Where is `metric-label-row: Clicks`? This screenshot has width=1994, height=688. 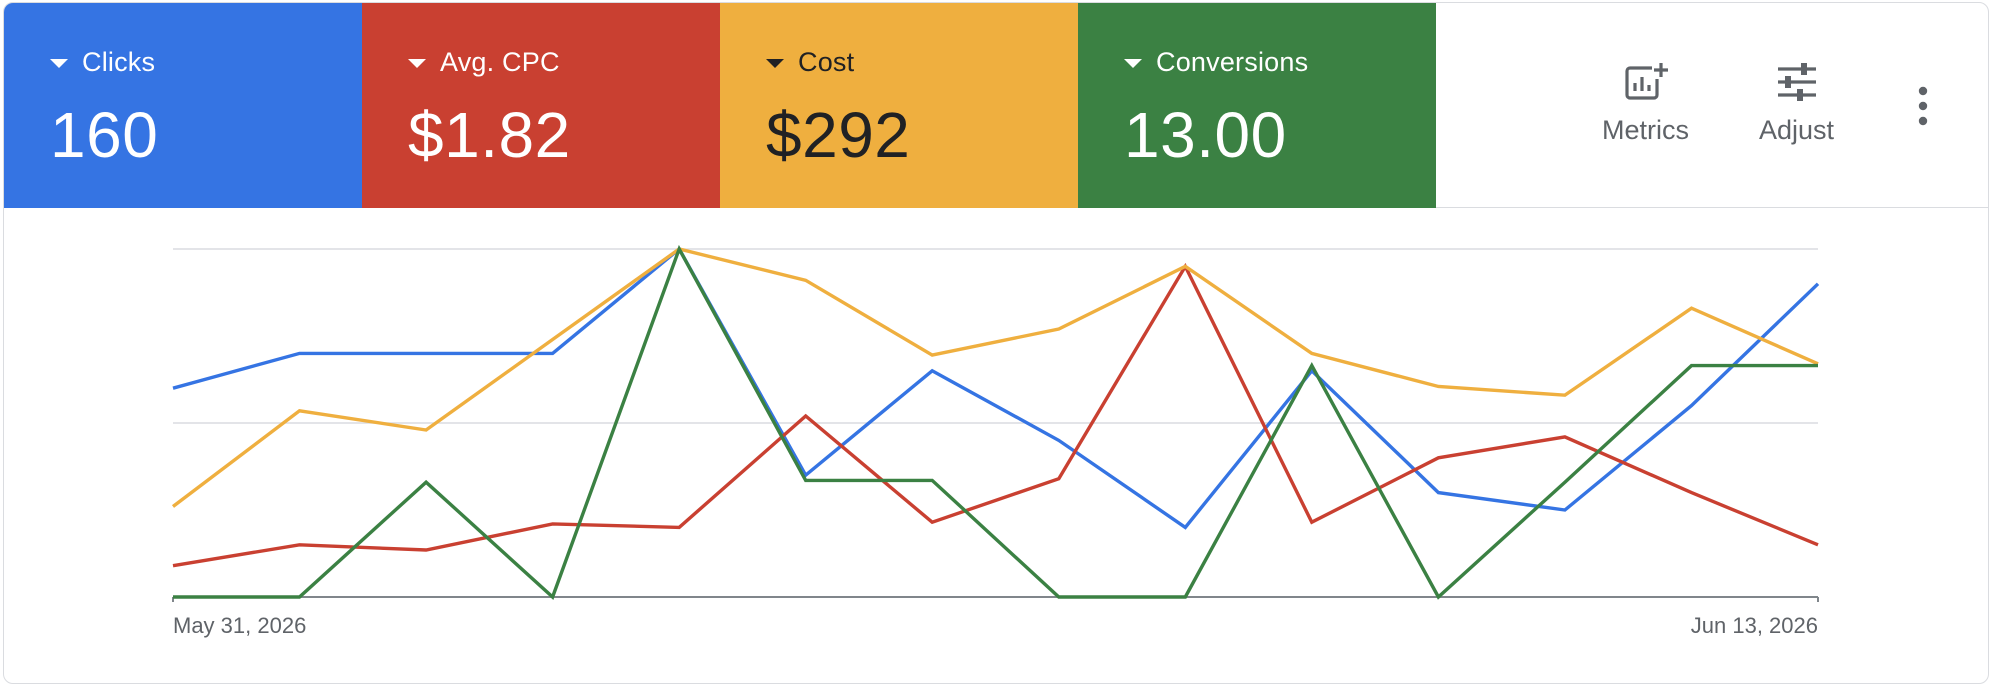 metric-label-row: Clicks is located at coordinates (102, 62).